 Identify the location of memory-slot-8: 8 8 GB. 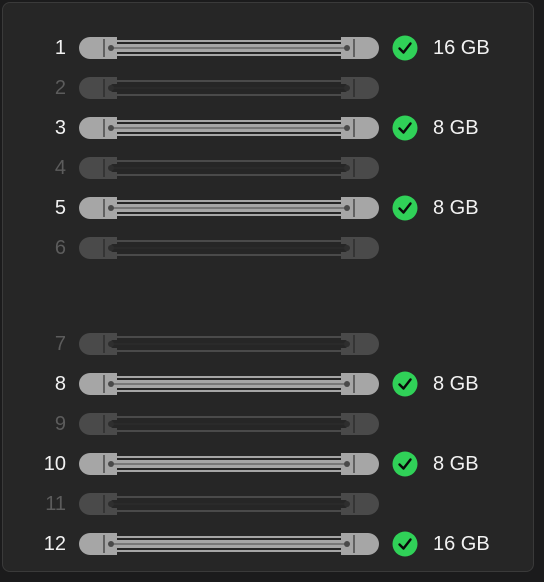
(270, 384).